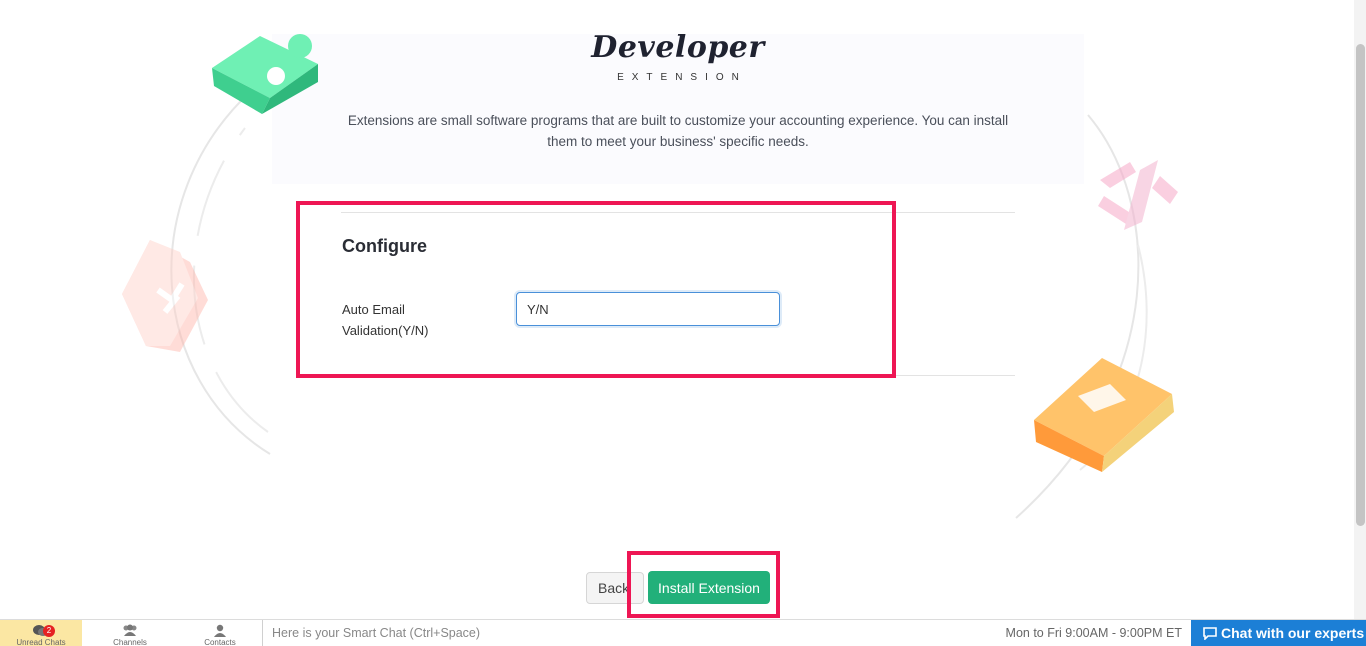  Describe the element at coordinates (130, 630) in the screenshot. I see `users-icon` at that location.